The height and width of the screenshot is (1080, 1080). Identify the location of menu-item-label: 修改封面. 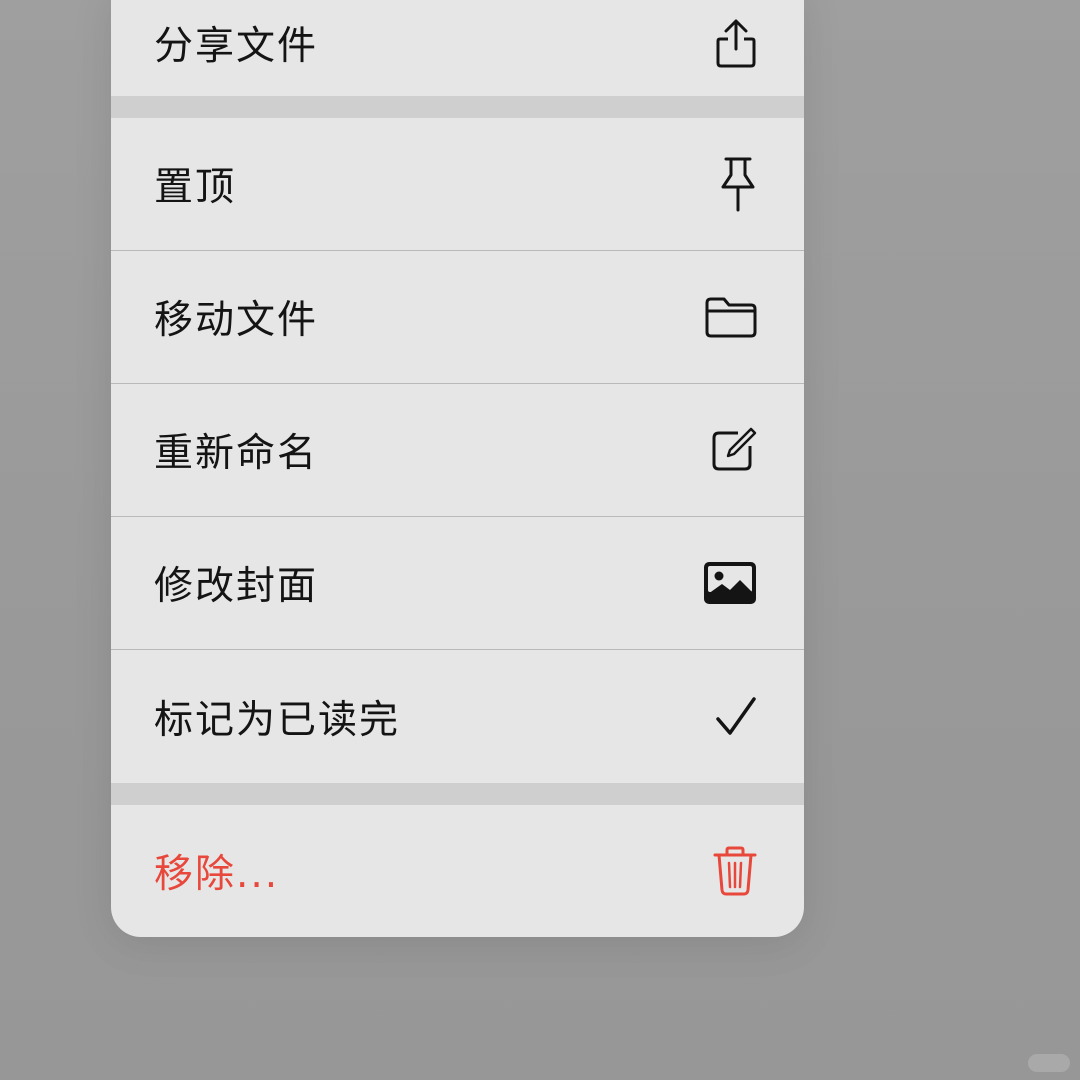
(236, 586).